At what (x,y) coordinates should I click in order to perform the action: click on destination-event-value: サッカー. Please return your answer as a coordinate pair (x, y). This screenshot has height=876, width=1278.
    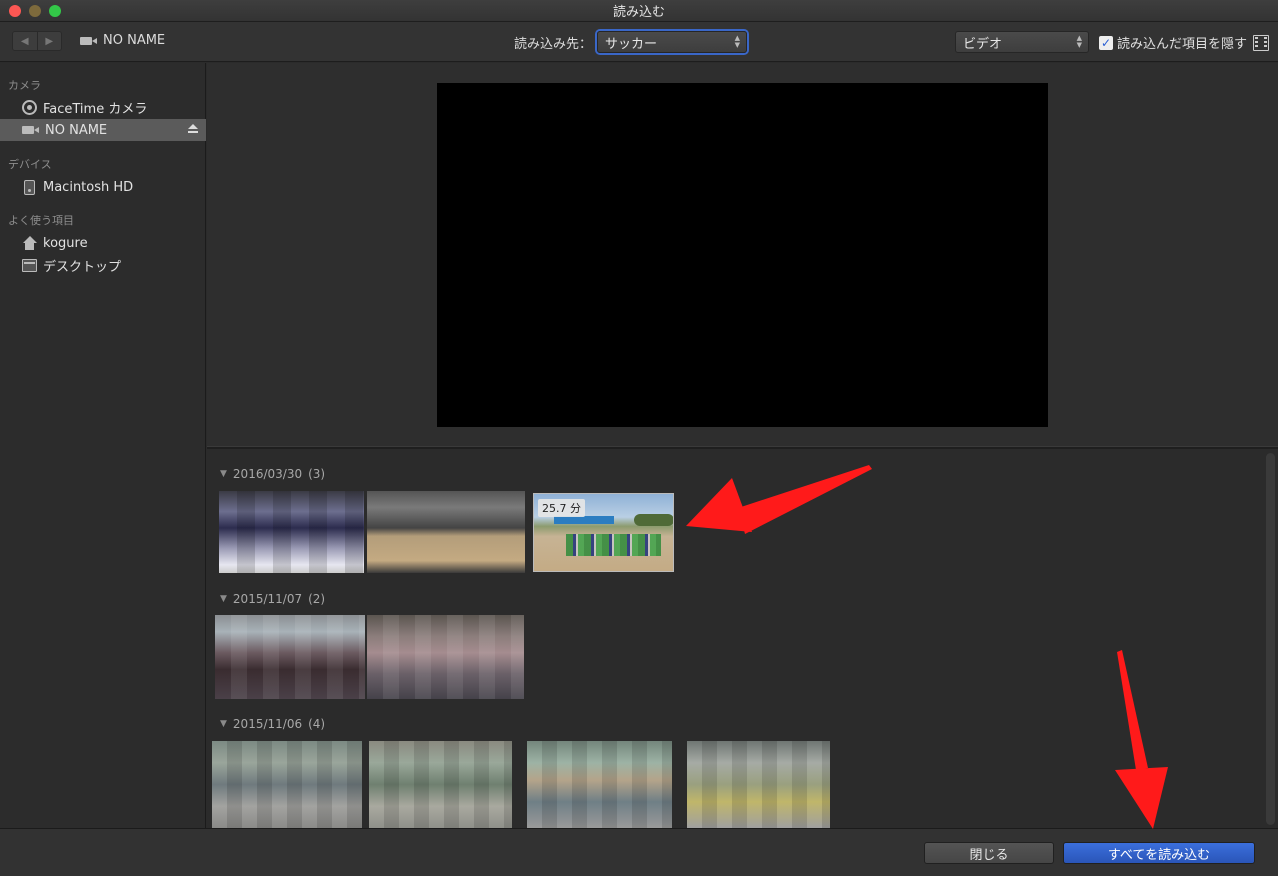
    Looking at the image, I should click on (631, 44).